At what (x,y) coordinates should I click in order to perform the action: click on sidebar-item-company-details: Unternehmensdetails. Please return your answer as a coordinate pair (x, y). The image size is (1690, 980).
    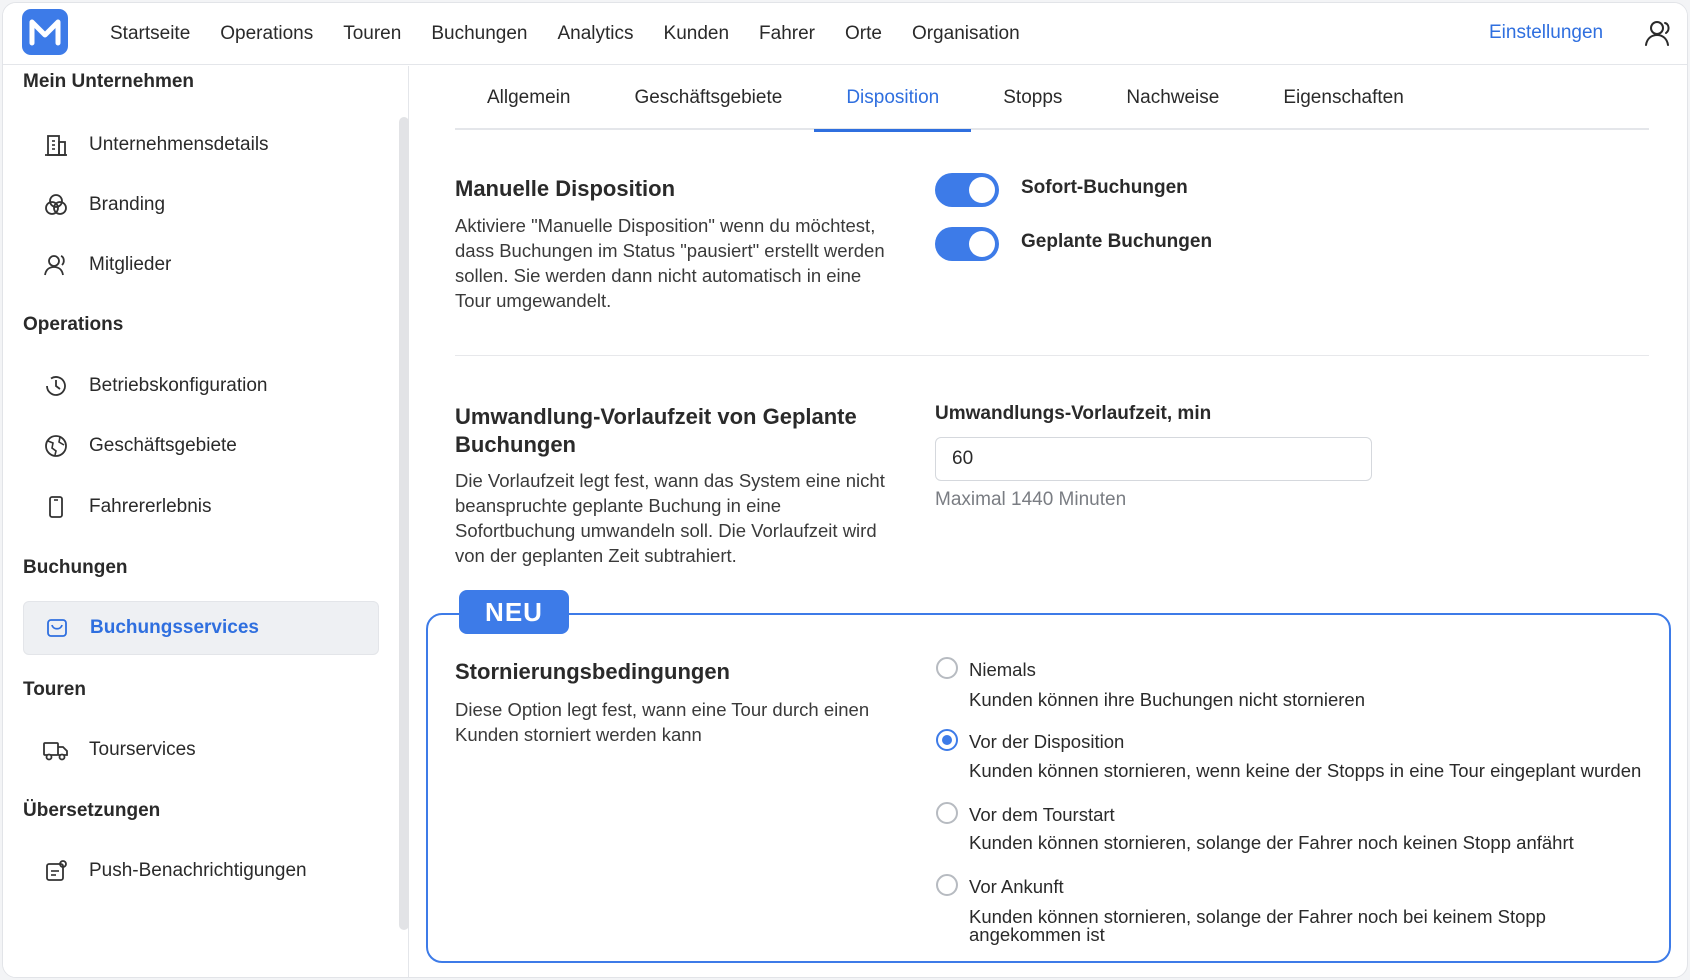
    Looking at the image, I should click on (201, 145).